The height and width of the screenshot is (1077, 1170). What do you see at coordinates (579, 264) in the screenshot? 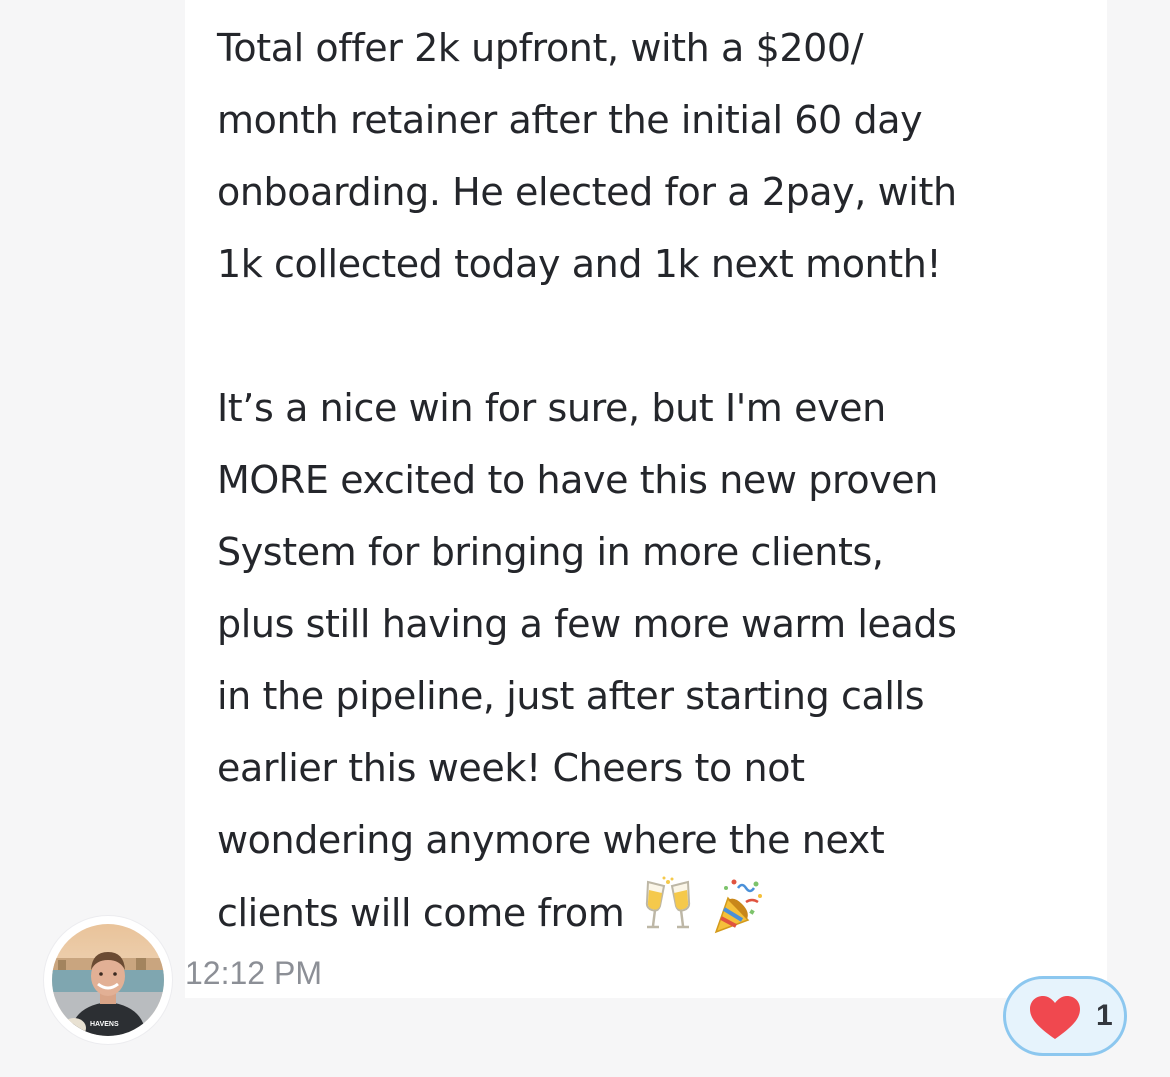
I see `message-line: 1k collected today and 1k next month!` at bounding box center [579, 264].